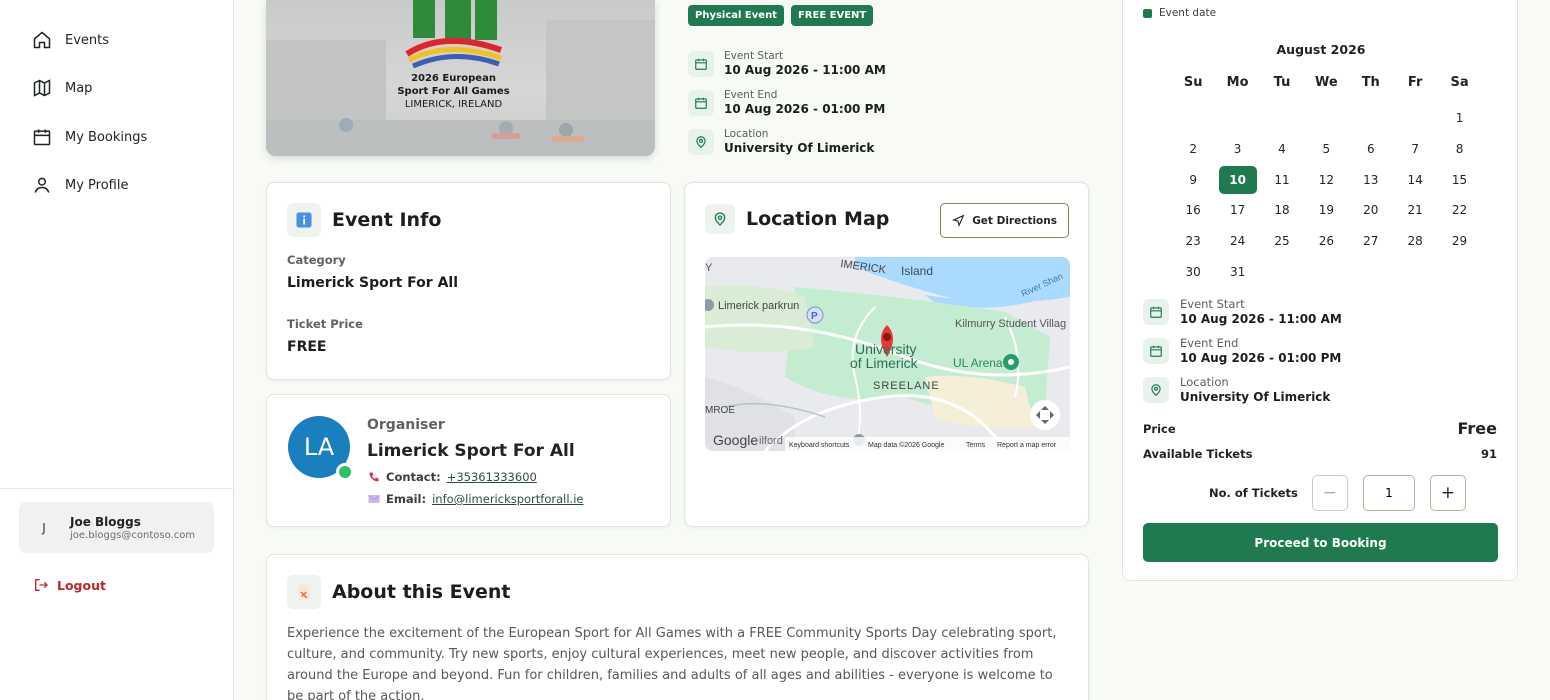 This screenshot has height=700, width=1550. I want to click on map-label-y: Y, so click(709, 268).